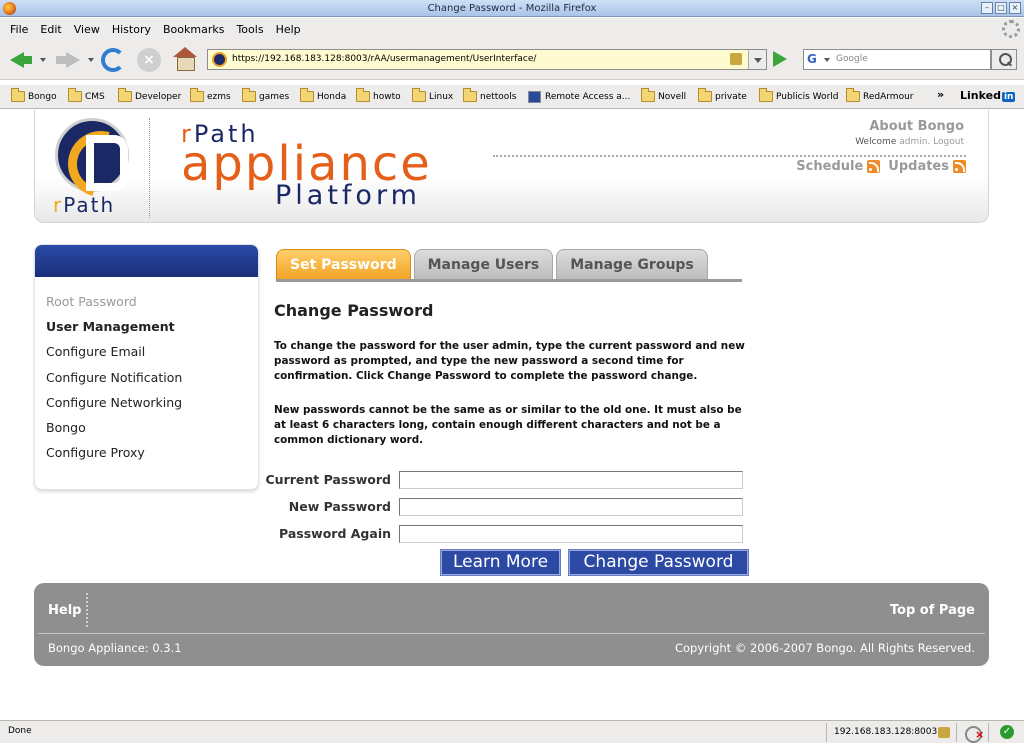 This screenshot has width=1024, height=743. What do you see at coordinates (827, 60) in the screenshot?
I see `search-engine-dropdown-icon` at bounding box center [827, 60].